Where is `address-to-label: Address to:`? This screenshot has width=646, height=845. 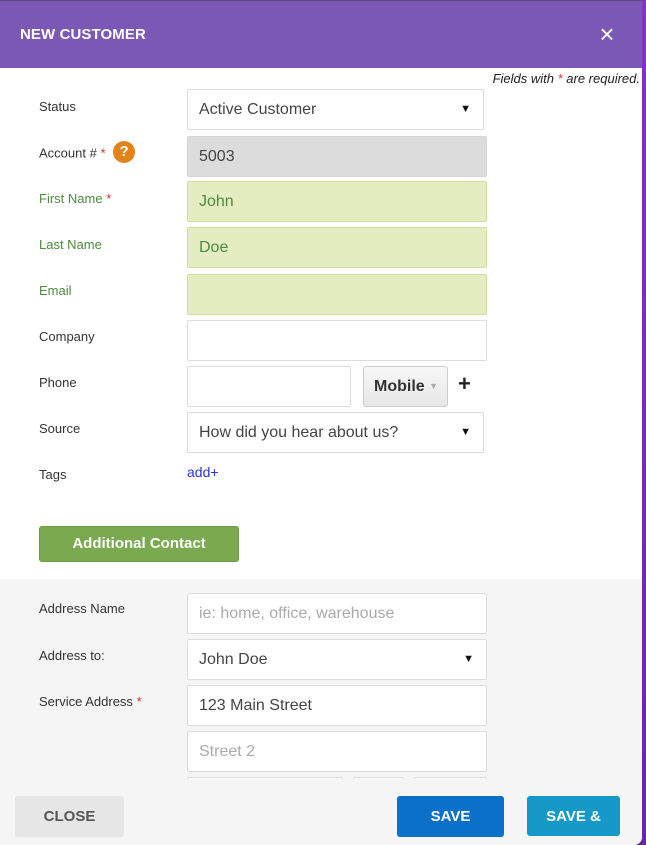 address-to-label: Address to: is located at coordinates (72, 655).